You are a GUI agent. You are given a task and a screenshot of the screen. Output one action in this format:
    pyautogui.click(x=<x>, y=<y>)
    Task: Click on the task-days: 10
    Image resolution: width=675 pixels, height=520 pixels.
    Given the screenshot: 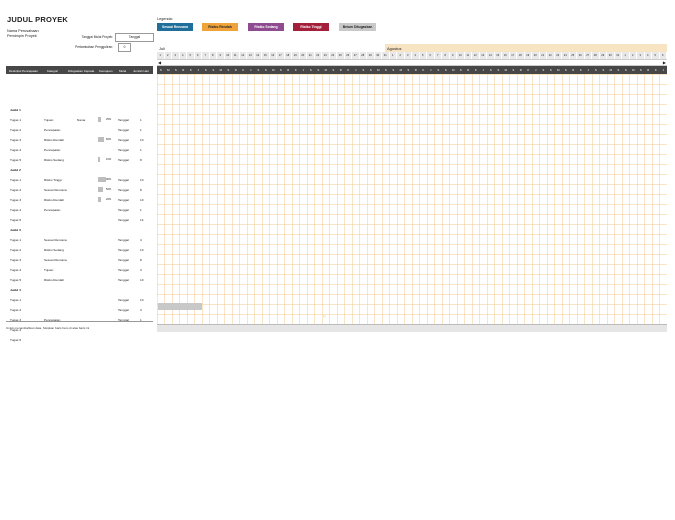 What is the action you would take?
    pyautogui.click(x=142, y=249)
    